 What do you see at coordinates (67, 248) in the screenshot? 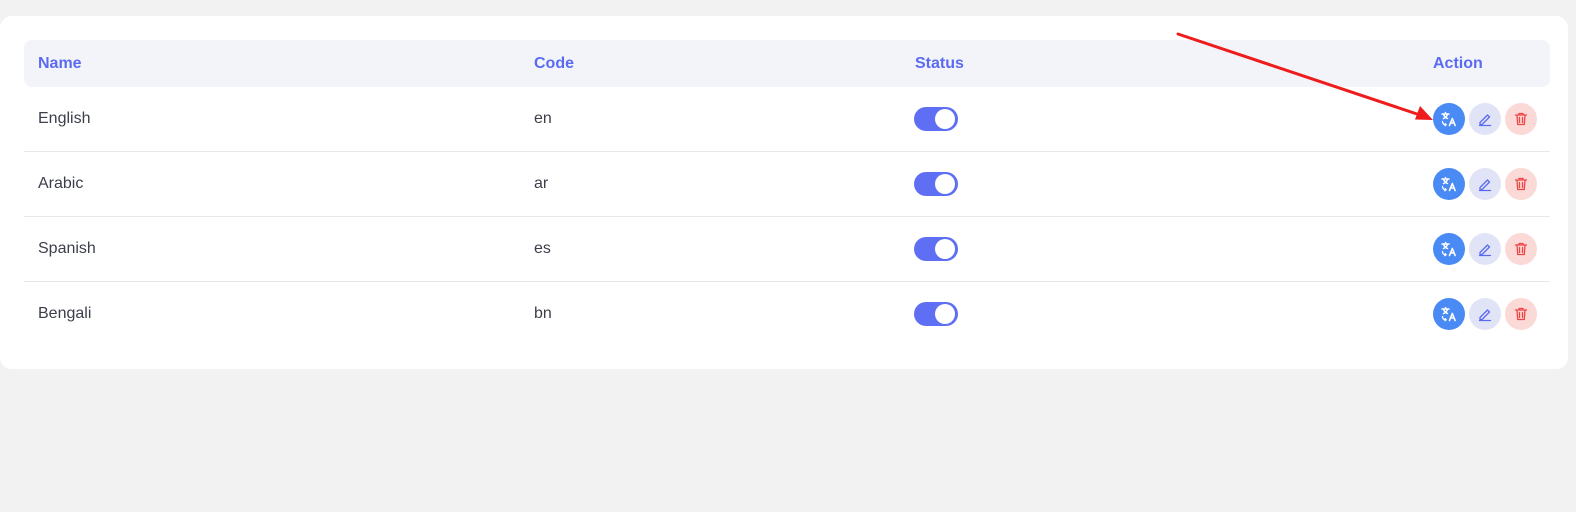
I see `language-name: Spanish` at bounding box center [67, 248].